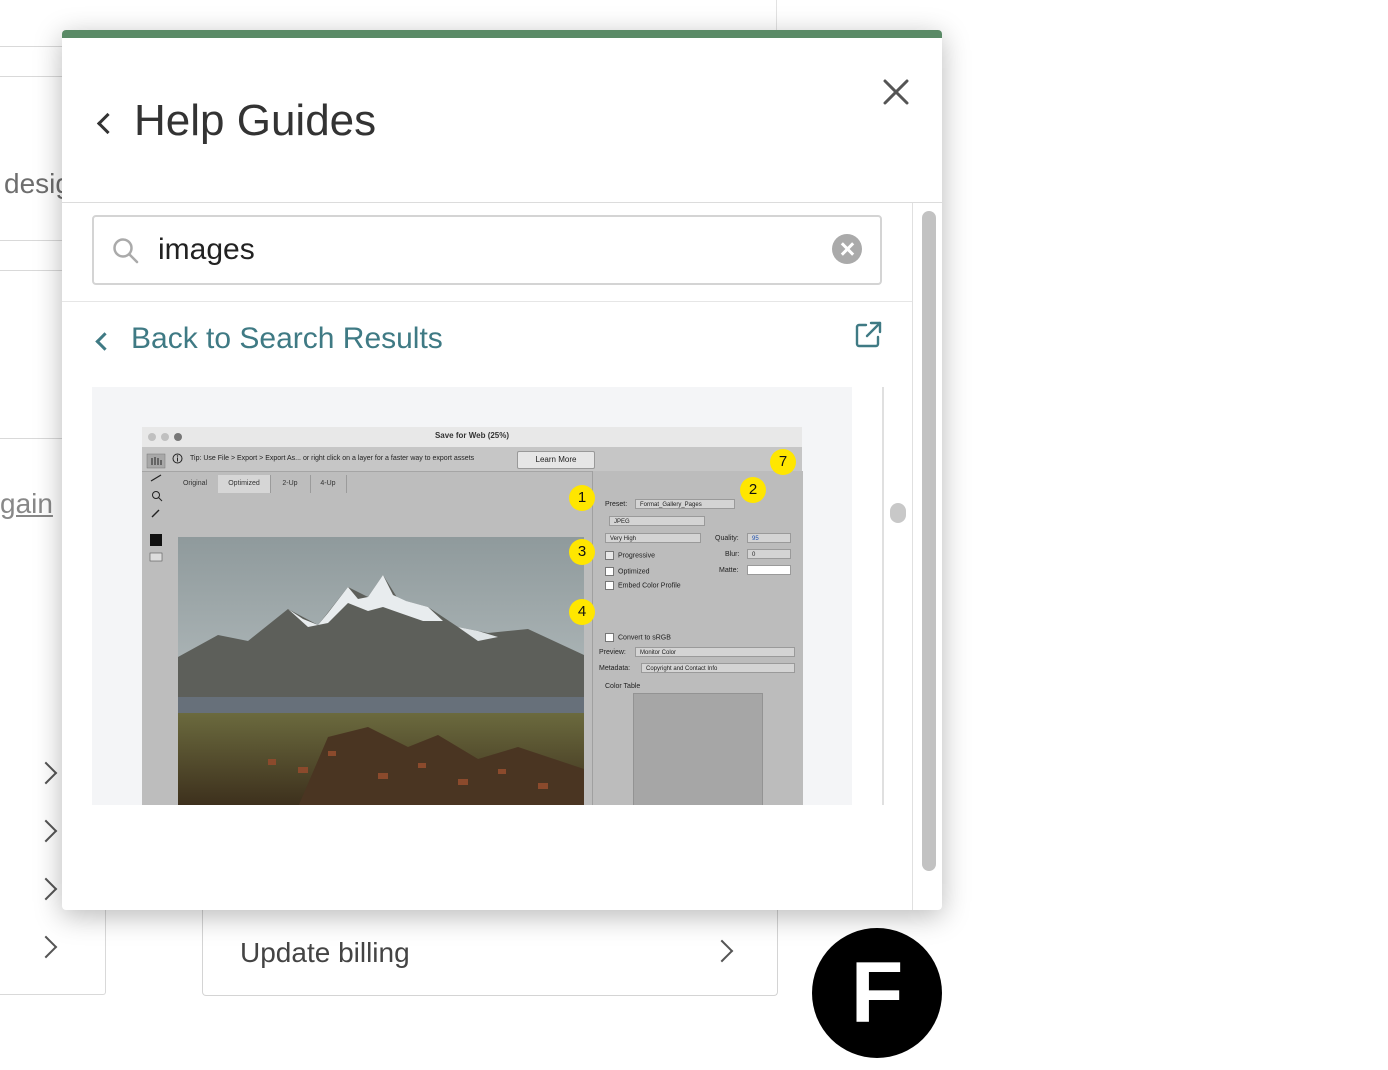 Image resolution: width=1388 pixels, height=1070 pixels. Describe the element at coordinates (556, 460) in the screenshot. I see `learn-more-button: Learn More` at that location.